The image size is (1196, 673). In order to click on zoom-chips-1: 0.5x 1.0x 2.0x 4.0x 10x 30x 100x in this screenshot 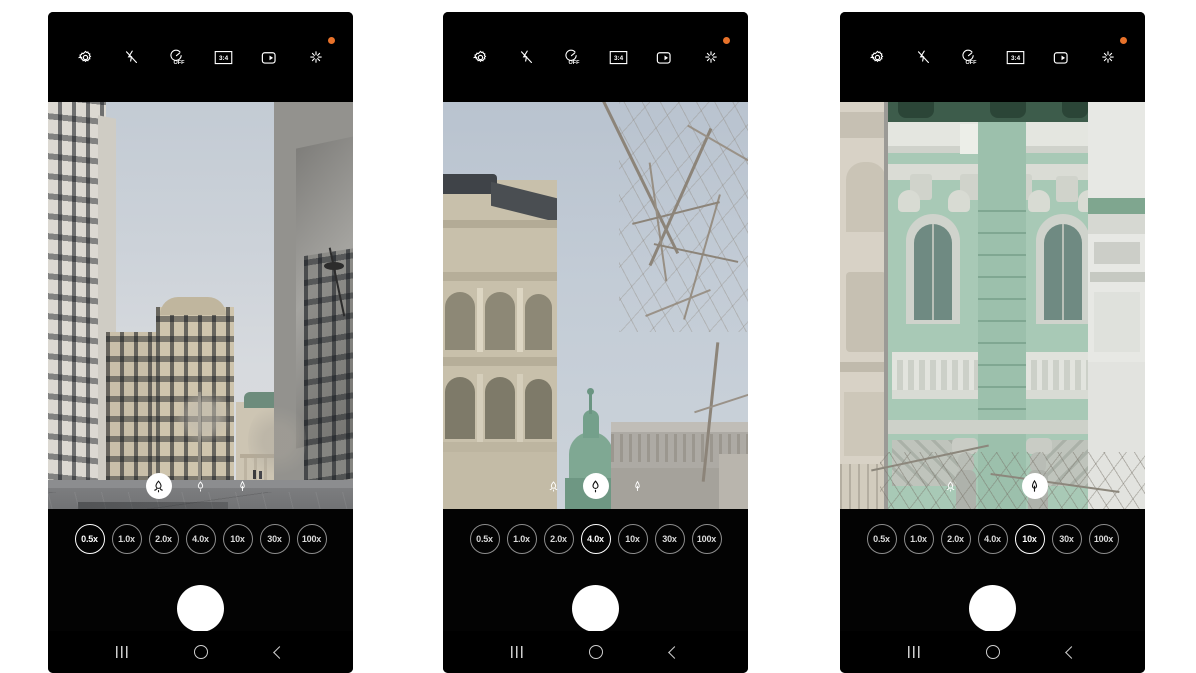, I will do `click(200, 539)`.